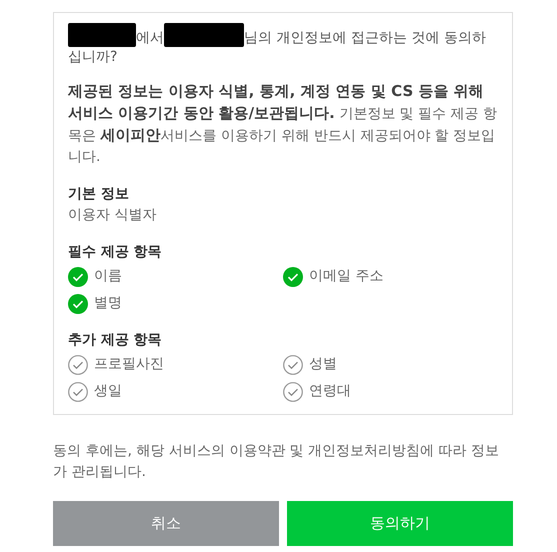 This screenshot has height=552, width=557. Describe the element at coordinates (115, 340) in the screenshot. I see `section-title: 추가 제공 항목` at that location.